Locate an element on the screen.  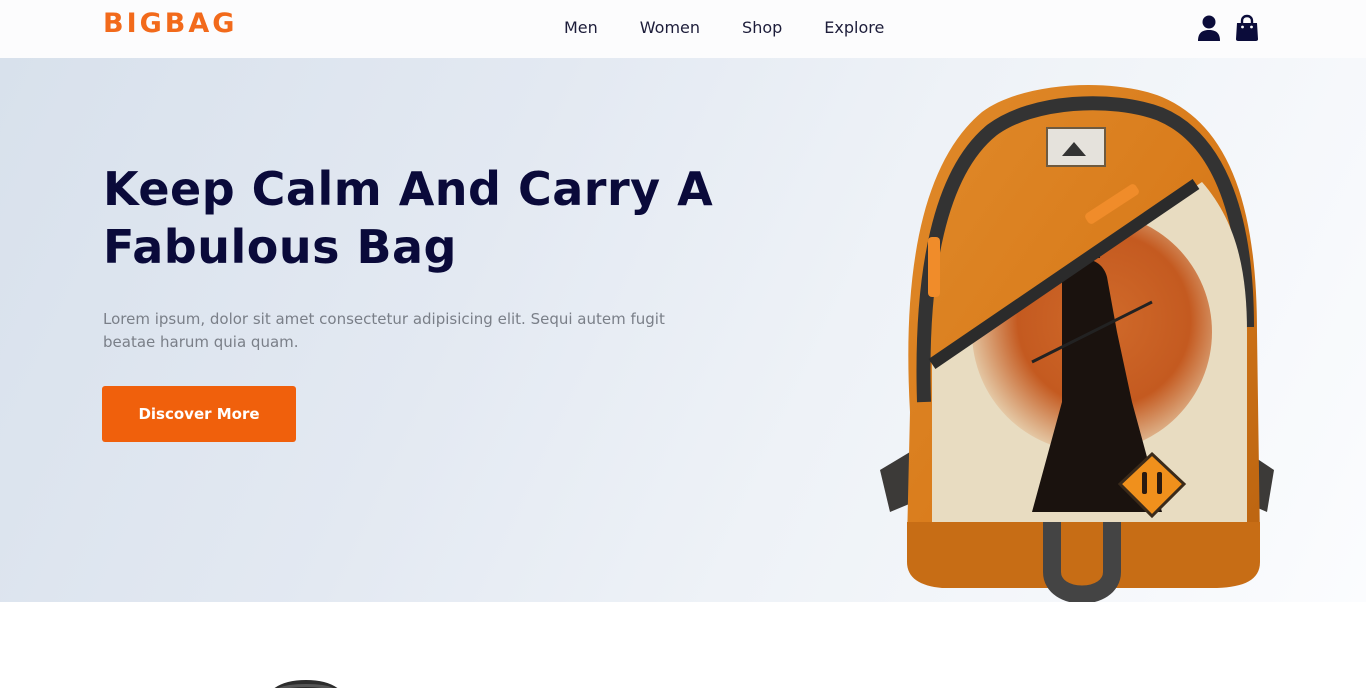
site-header: BIGBAG Men Women Shop Explore is located at coordinates (683, 29).